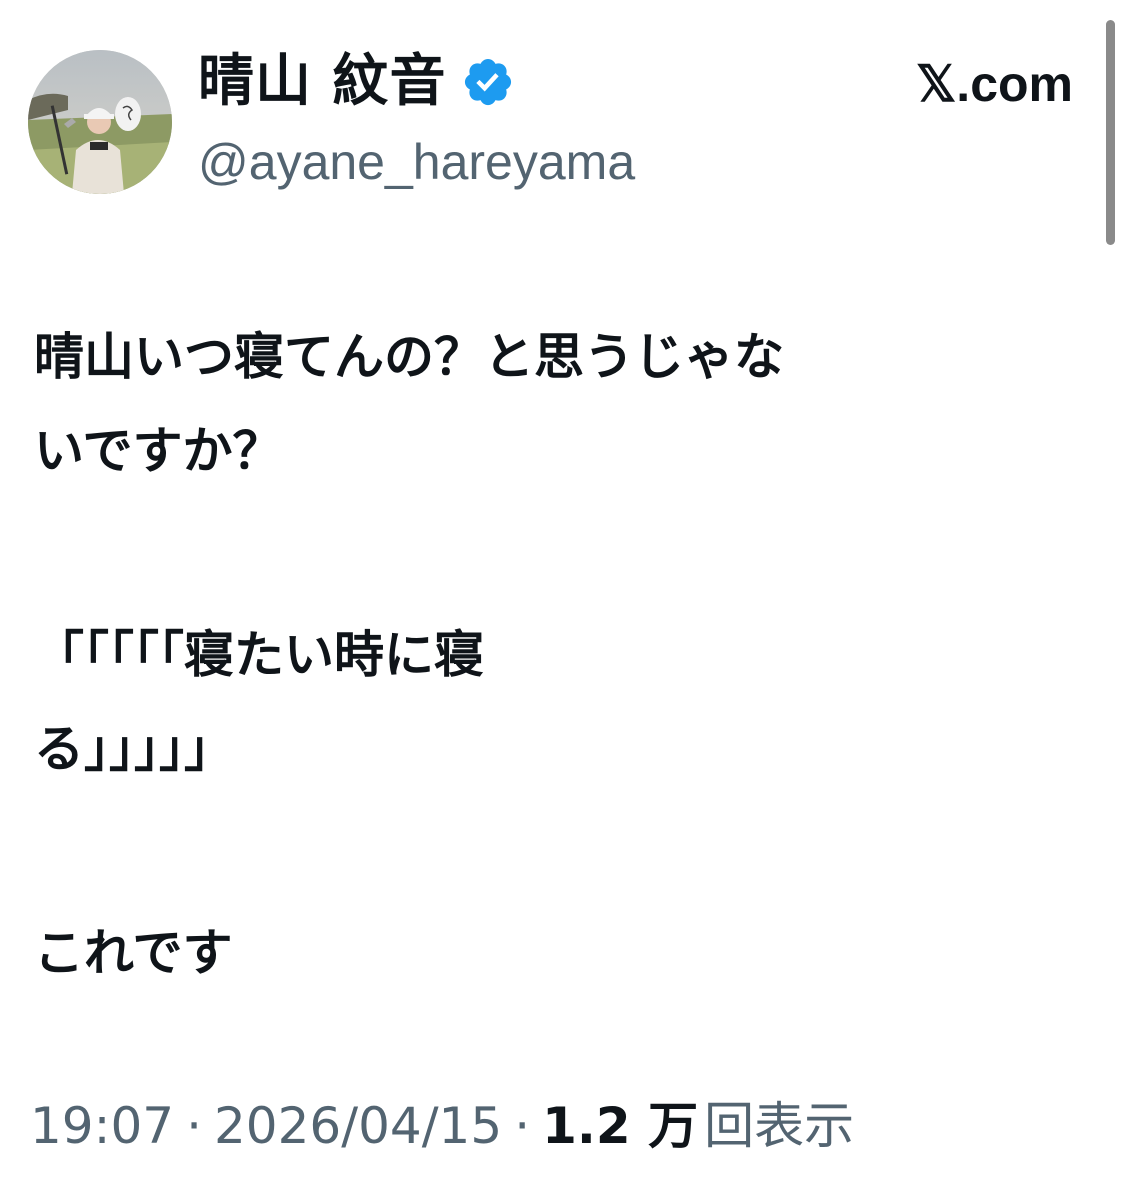  What do you see at coordinates (322, 82) in the screenshot?
I see `display-name: 晴山 紋音` at bounding box center [322, 82].